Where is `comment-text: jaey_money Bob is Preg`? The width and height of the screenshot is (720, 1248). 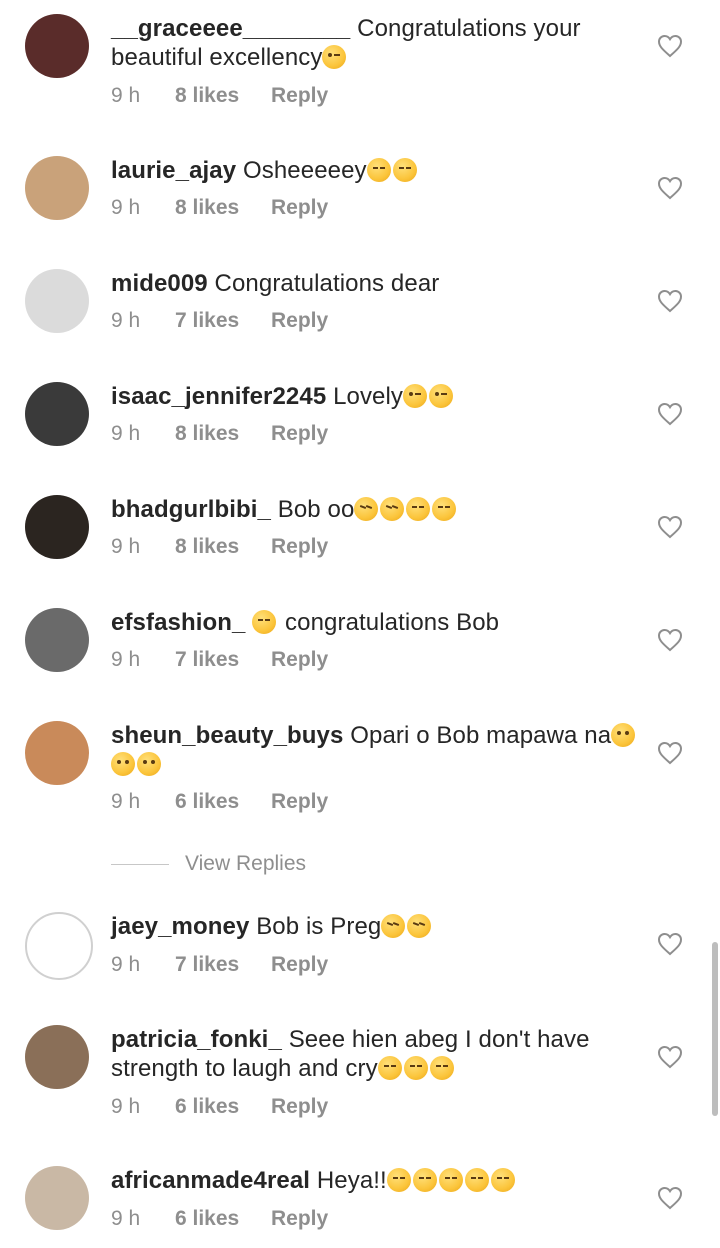 comment-text: jaey_money Bob is Preg is located at coordinates (381, 926).